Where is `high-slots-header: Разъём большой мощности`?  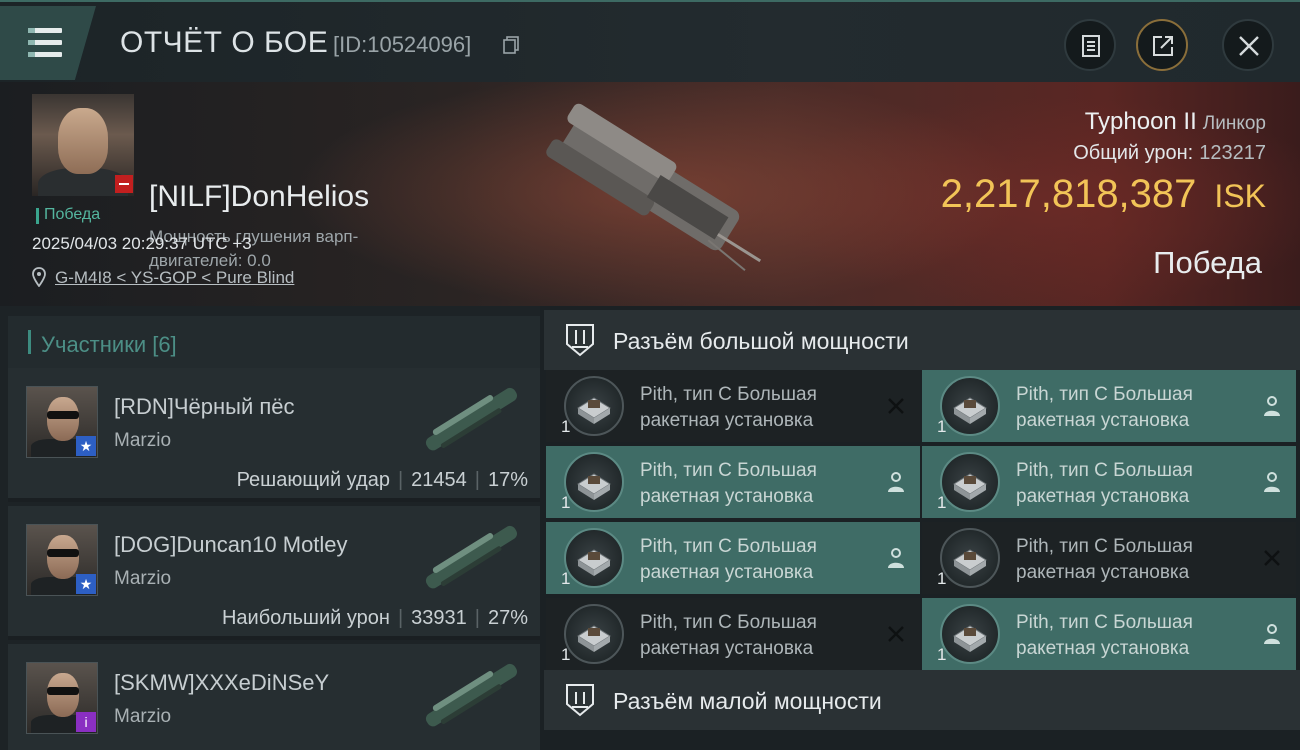 high-slots-header: Разъём большой мощности is located at coordinates (922, 340).